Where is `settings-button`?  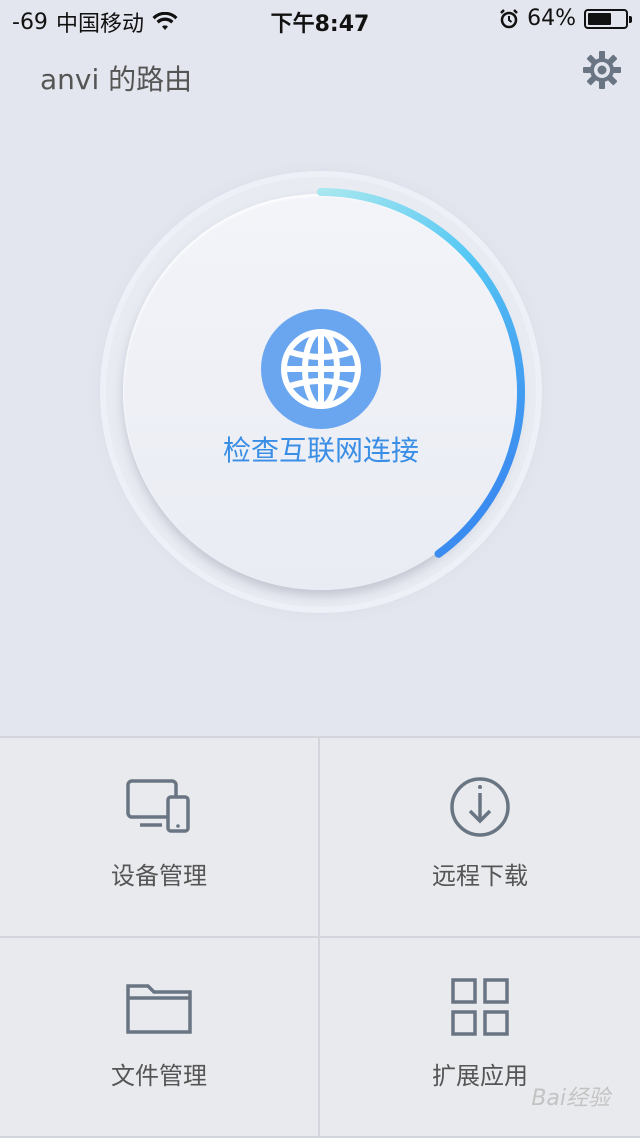 settings-button is located at coordinates (602, 70).